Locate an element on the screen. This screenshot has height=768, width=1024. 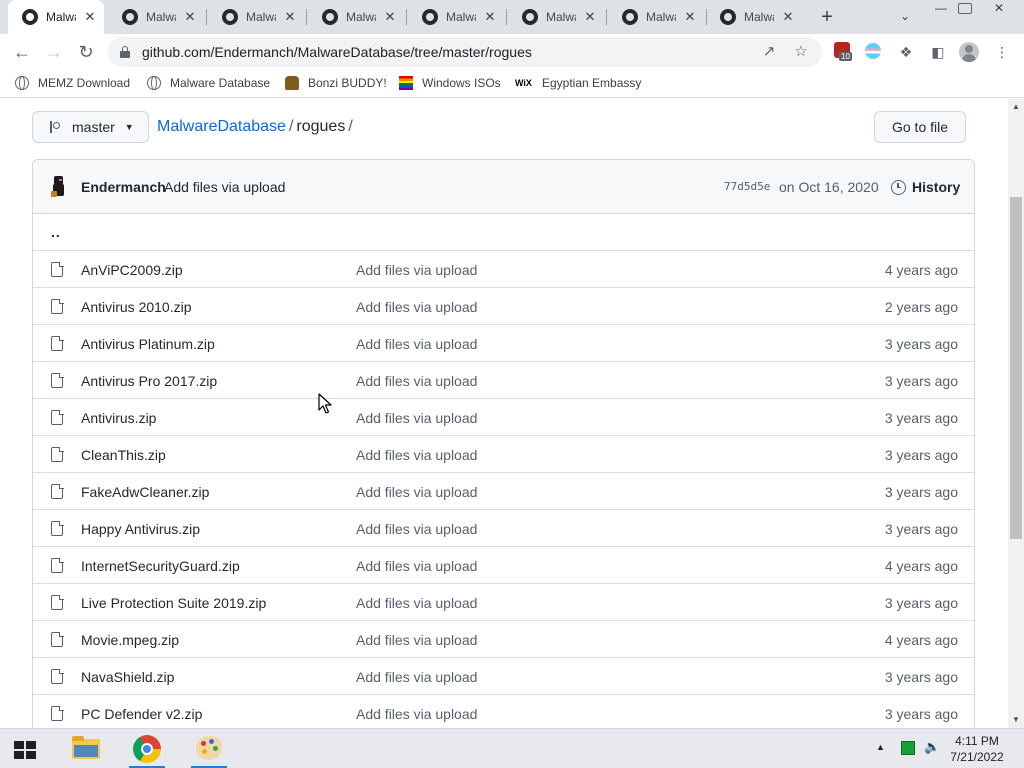
volume-icon: 🔈 is located at coordinates (932, 747).